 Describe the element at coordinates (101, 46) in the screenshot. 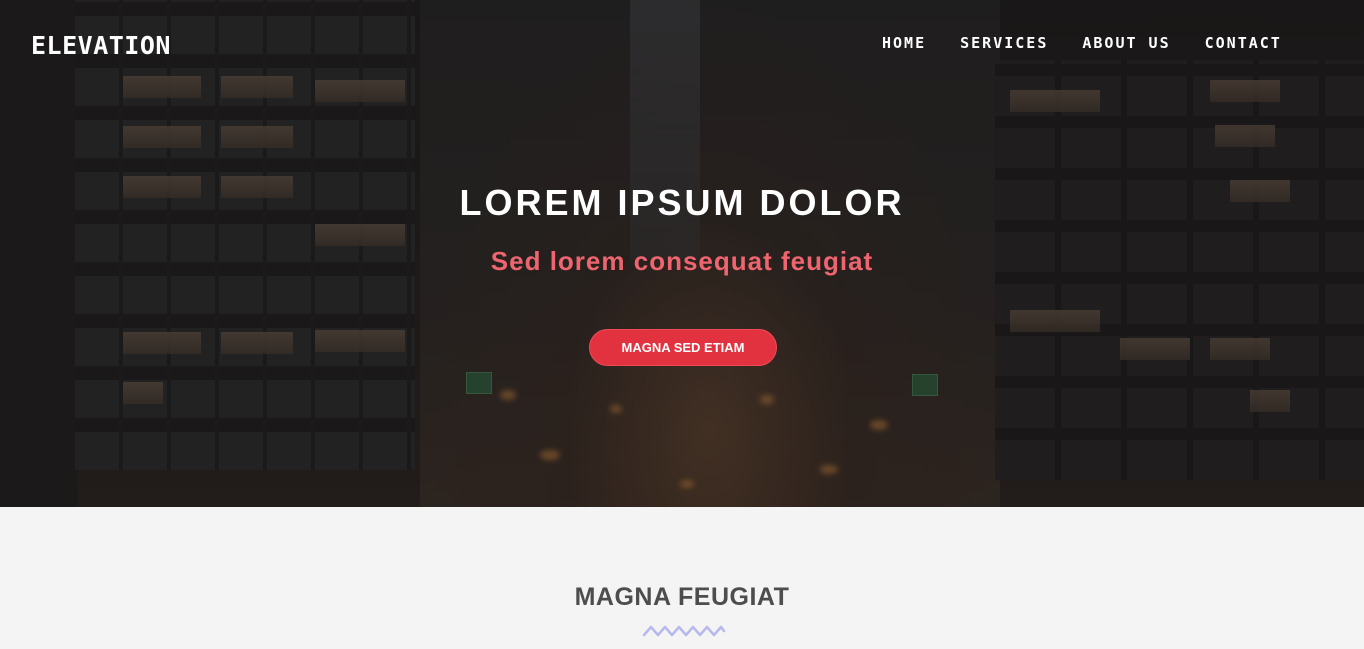

I see `site-logo: ELEVATION` at that location.